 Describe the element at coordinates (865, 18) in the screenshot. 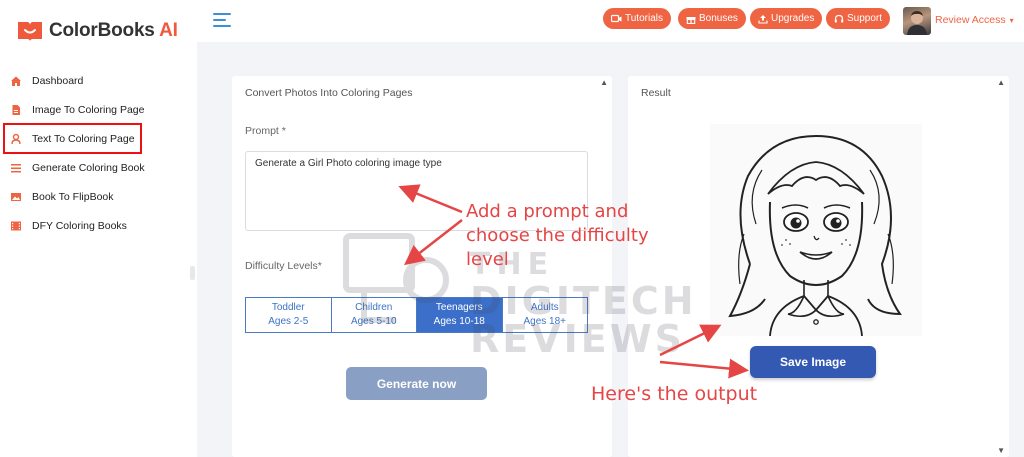

I see `support-label: Support` at that location.